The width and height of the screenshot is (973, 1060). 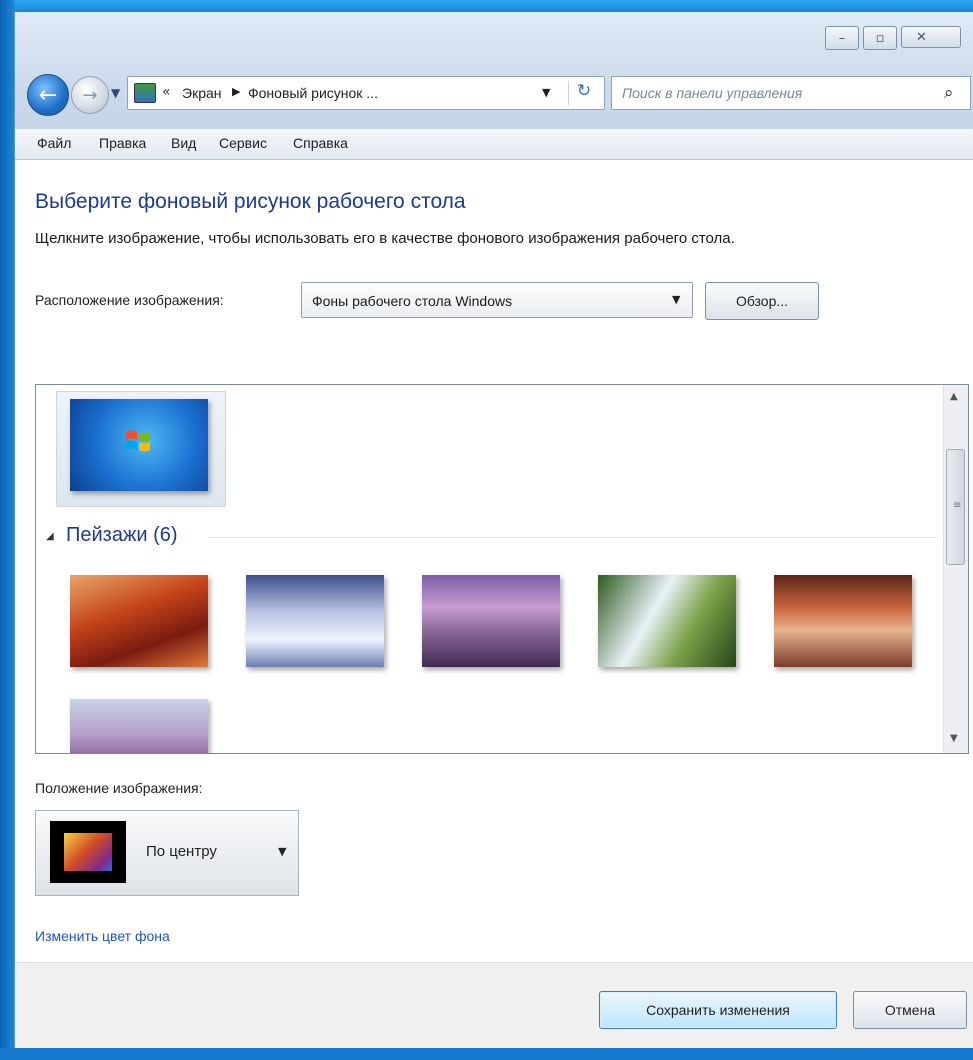 I want to click on grip-icon: ≡, so click(x=957, y=505).